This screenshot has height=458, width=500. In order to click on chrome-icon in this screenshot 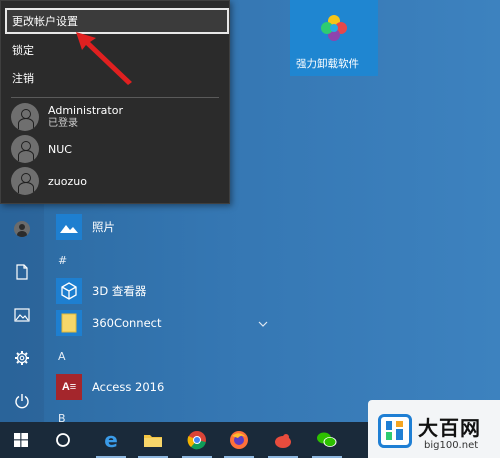, I will do `click(196, 440)`.